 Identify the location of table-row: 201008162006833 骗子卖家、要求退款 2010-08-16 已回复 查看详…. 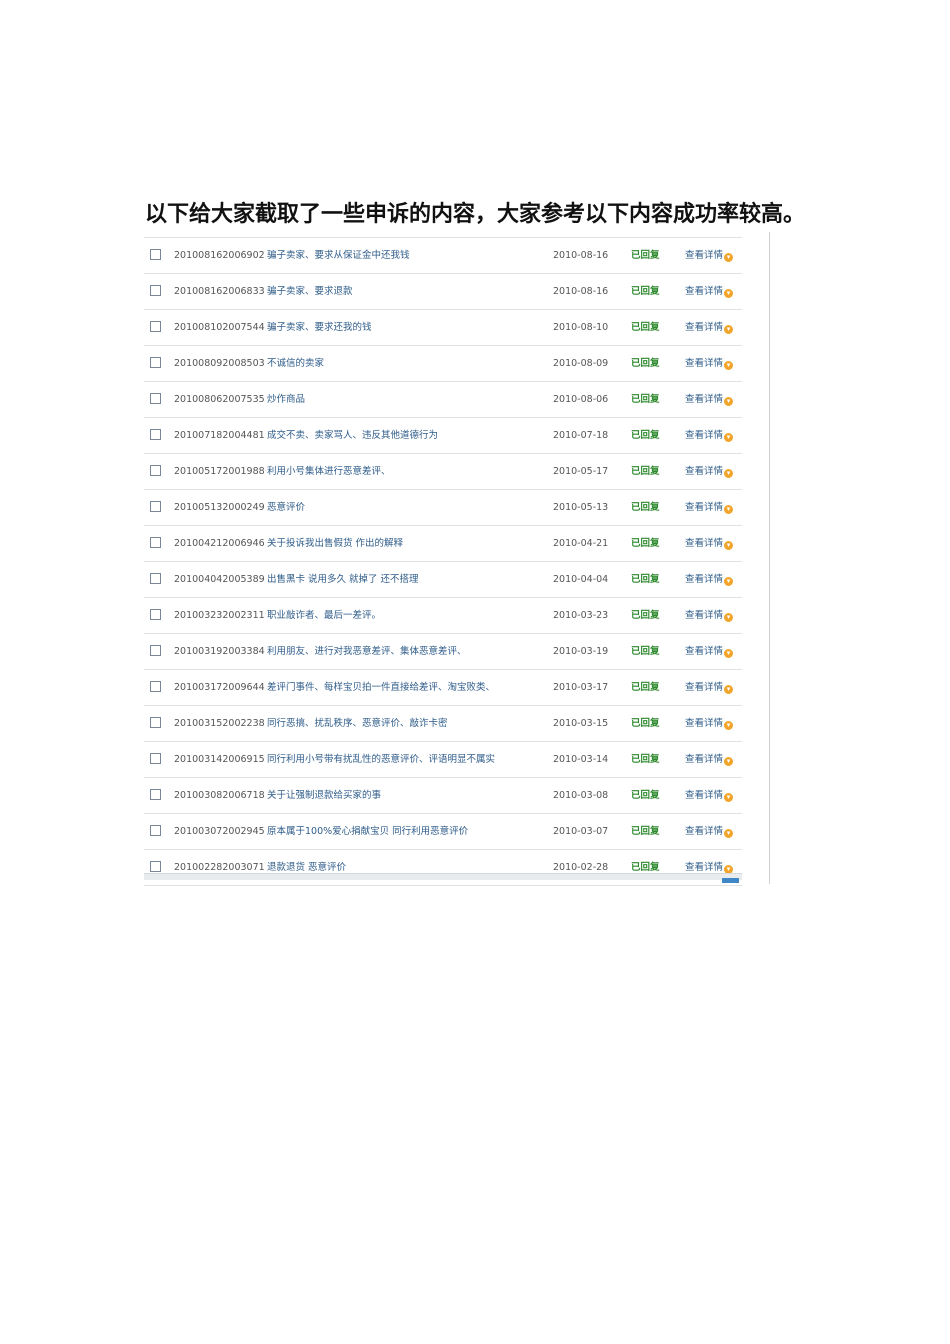
(443, 292).